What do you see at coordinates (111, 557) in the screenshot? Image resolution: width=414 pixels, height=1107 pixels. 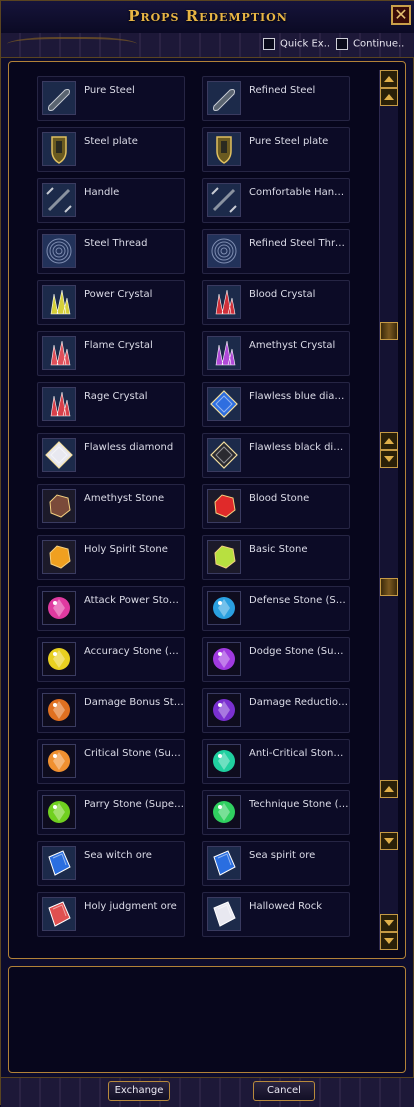 I see `item-slot: Holy Spirit Stone` at bounding box center [111, 557].